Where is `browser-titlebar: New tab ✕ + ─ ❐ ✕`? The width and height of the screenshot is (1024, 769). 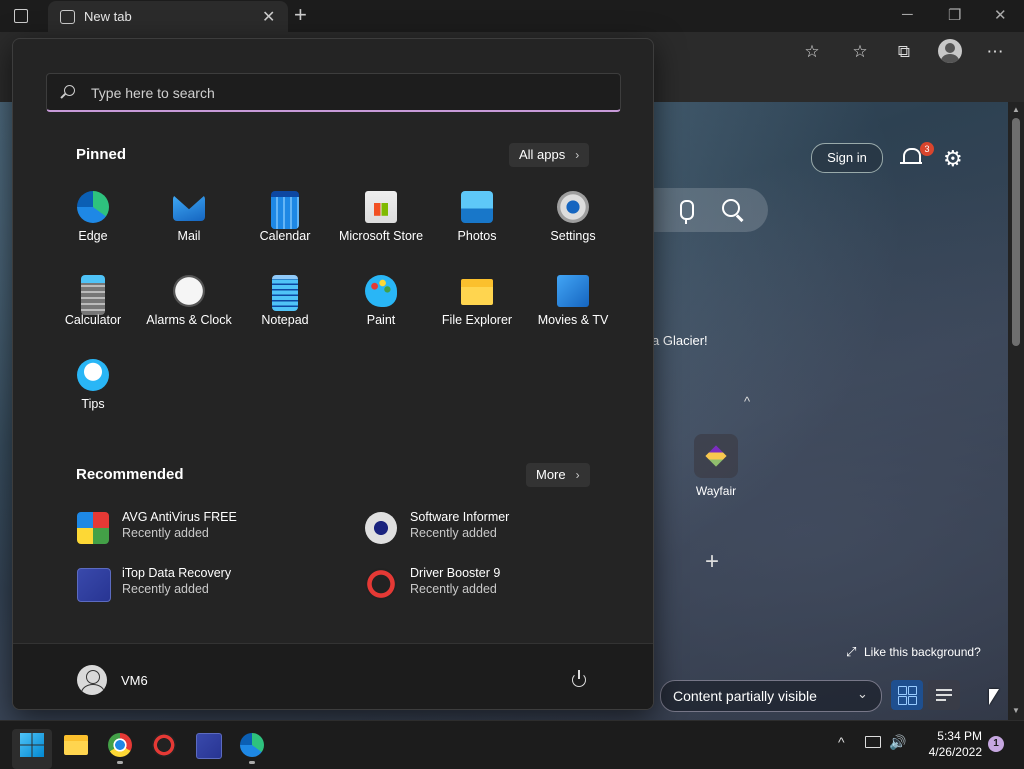 browser-titlebar: New tab ✕ + ─ ❐ ✕ is located at coordinates (512, 16).